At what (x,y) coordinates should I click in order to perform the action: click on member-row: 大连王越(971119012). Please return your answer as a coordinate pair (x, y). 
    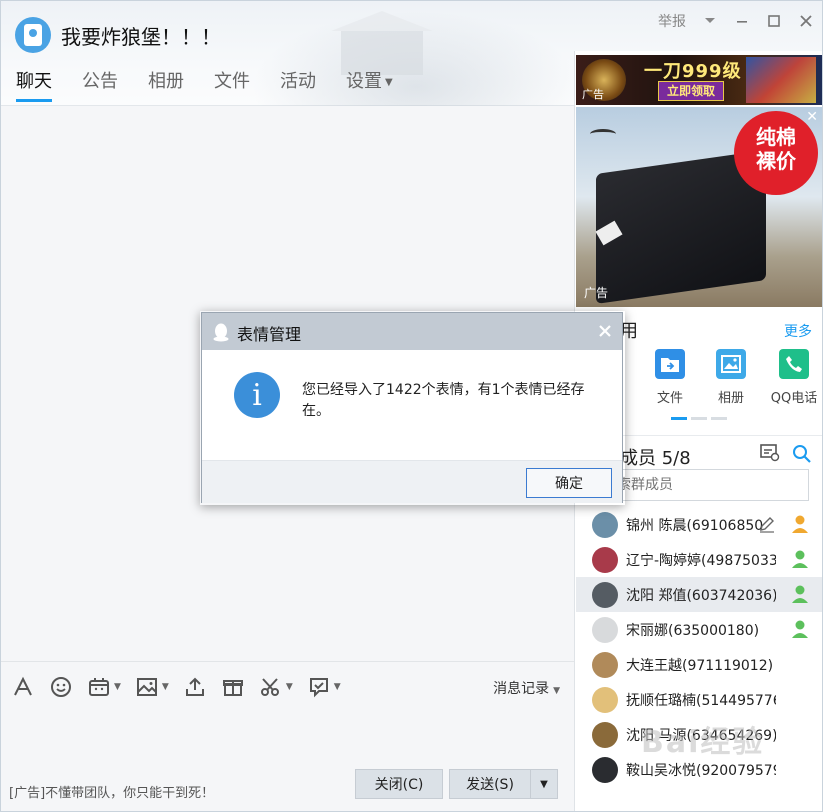
    Looking at the image, I should click on (699, 664).